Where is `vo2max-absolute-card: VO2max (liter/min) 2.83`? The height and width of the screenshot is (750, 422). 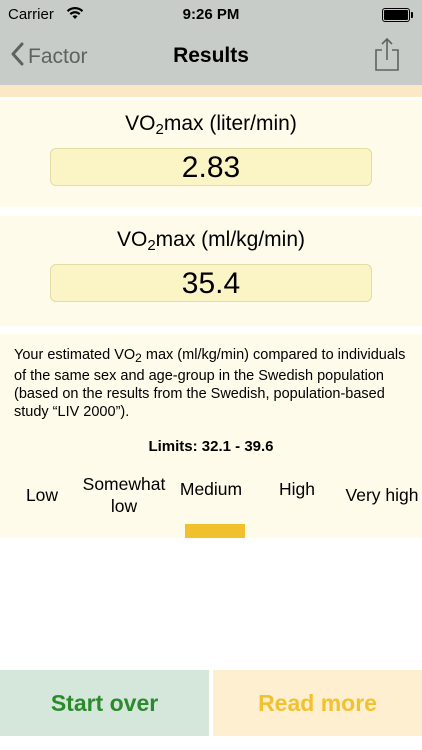 vo2max-absolute-card: VO2max (liter/min) 2.83 is located at coordinates (211, 153).